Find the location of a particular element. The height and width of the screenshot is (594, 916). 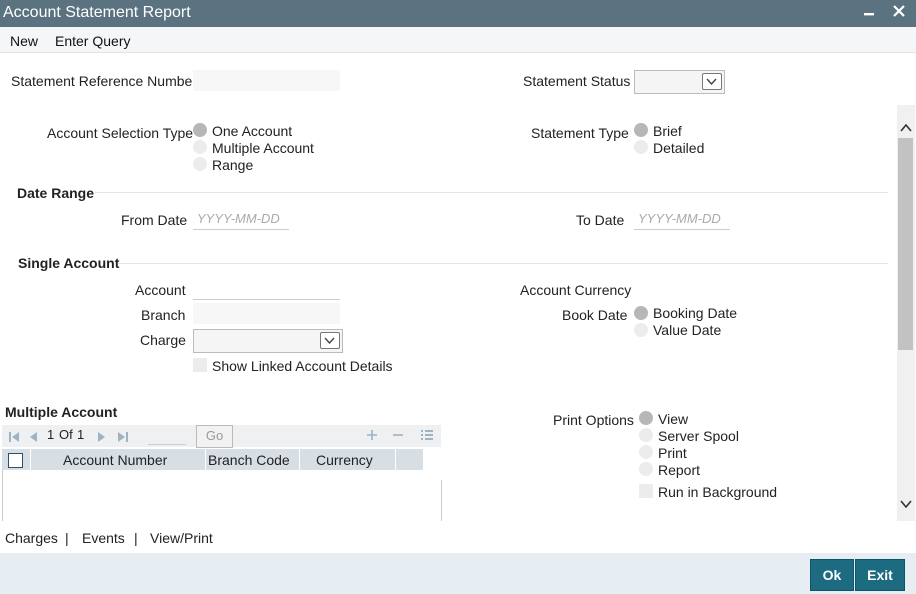

exit-button: Exit is located at coordinates (880, 575).